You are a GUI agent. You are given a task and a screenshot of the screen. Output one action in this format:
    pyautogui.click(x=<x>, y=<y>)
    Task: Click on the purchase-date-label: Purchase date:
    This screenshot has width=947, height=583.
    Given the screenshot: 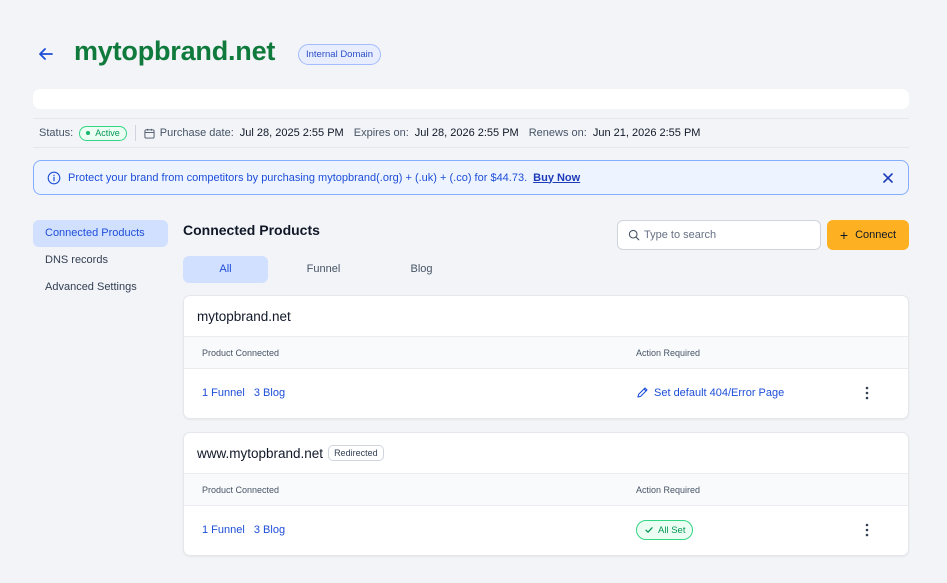 What is the action you would take?
    pyautogui.click(x=196, y=133)
    